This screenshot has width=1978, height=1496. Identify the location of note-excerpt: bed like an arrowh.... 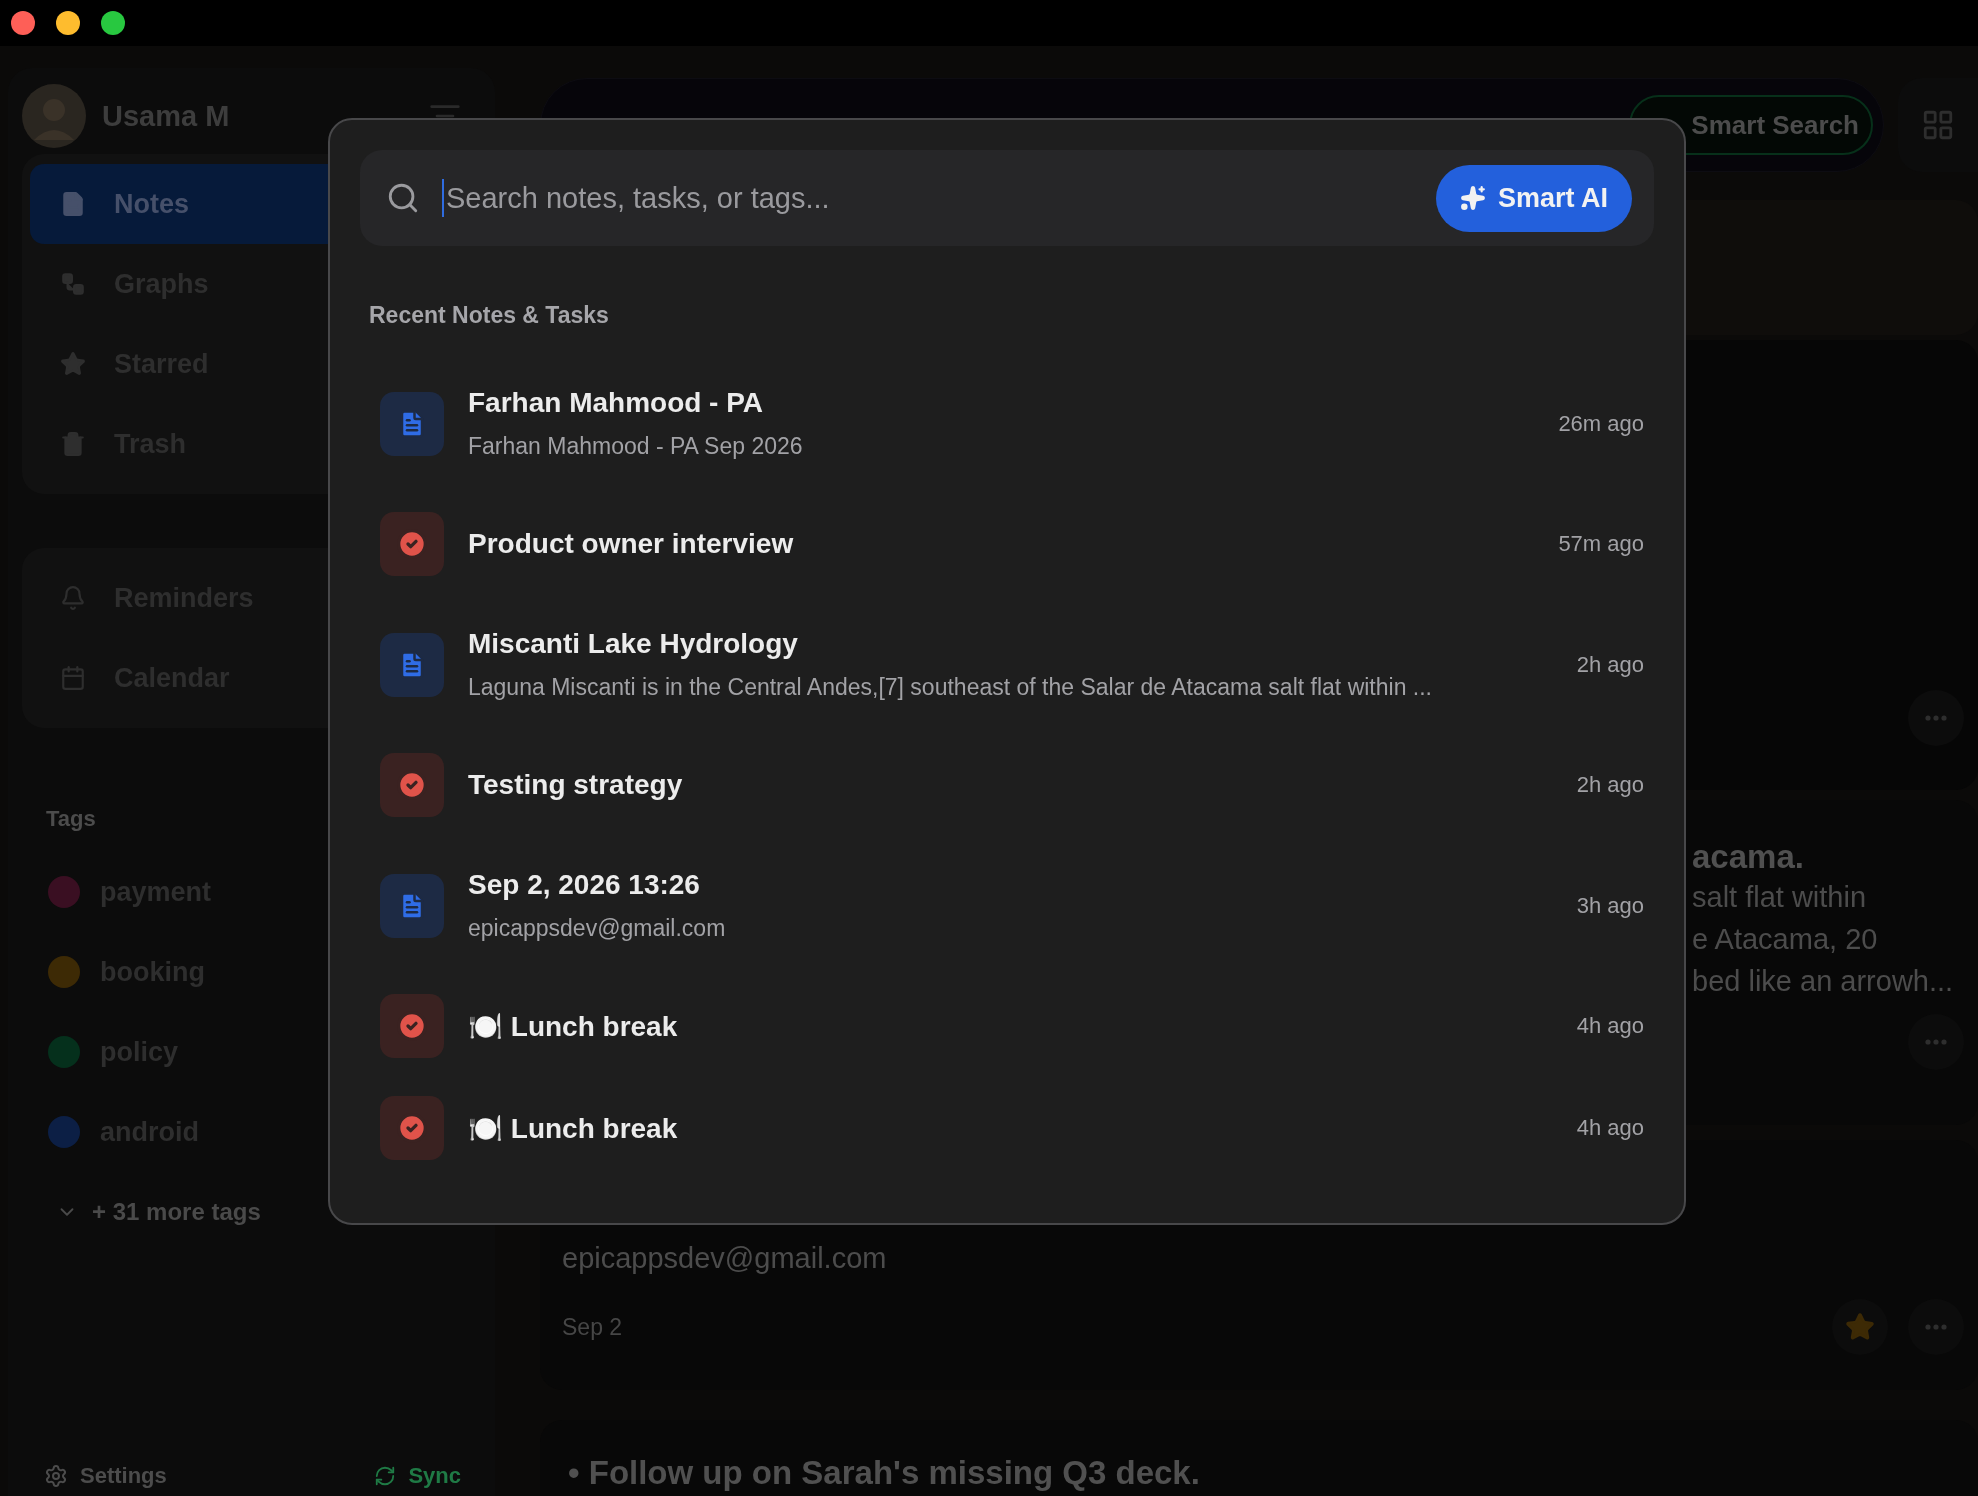
(1823, 981).